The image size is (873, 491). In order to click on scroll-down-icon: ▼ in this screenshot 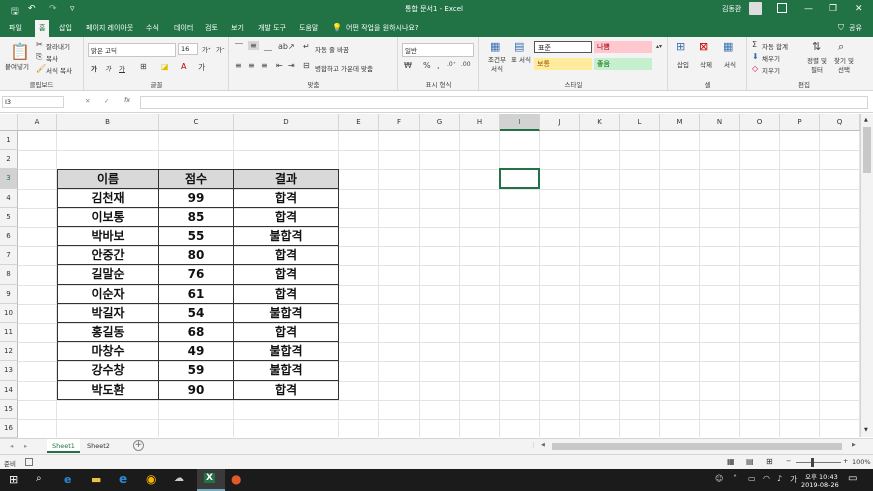, I will do `click(866, 430)`.